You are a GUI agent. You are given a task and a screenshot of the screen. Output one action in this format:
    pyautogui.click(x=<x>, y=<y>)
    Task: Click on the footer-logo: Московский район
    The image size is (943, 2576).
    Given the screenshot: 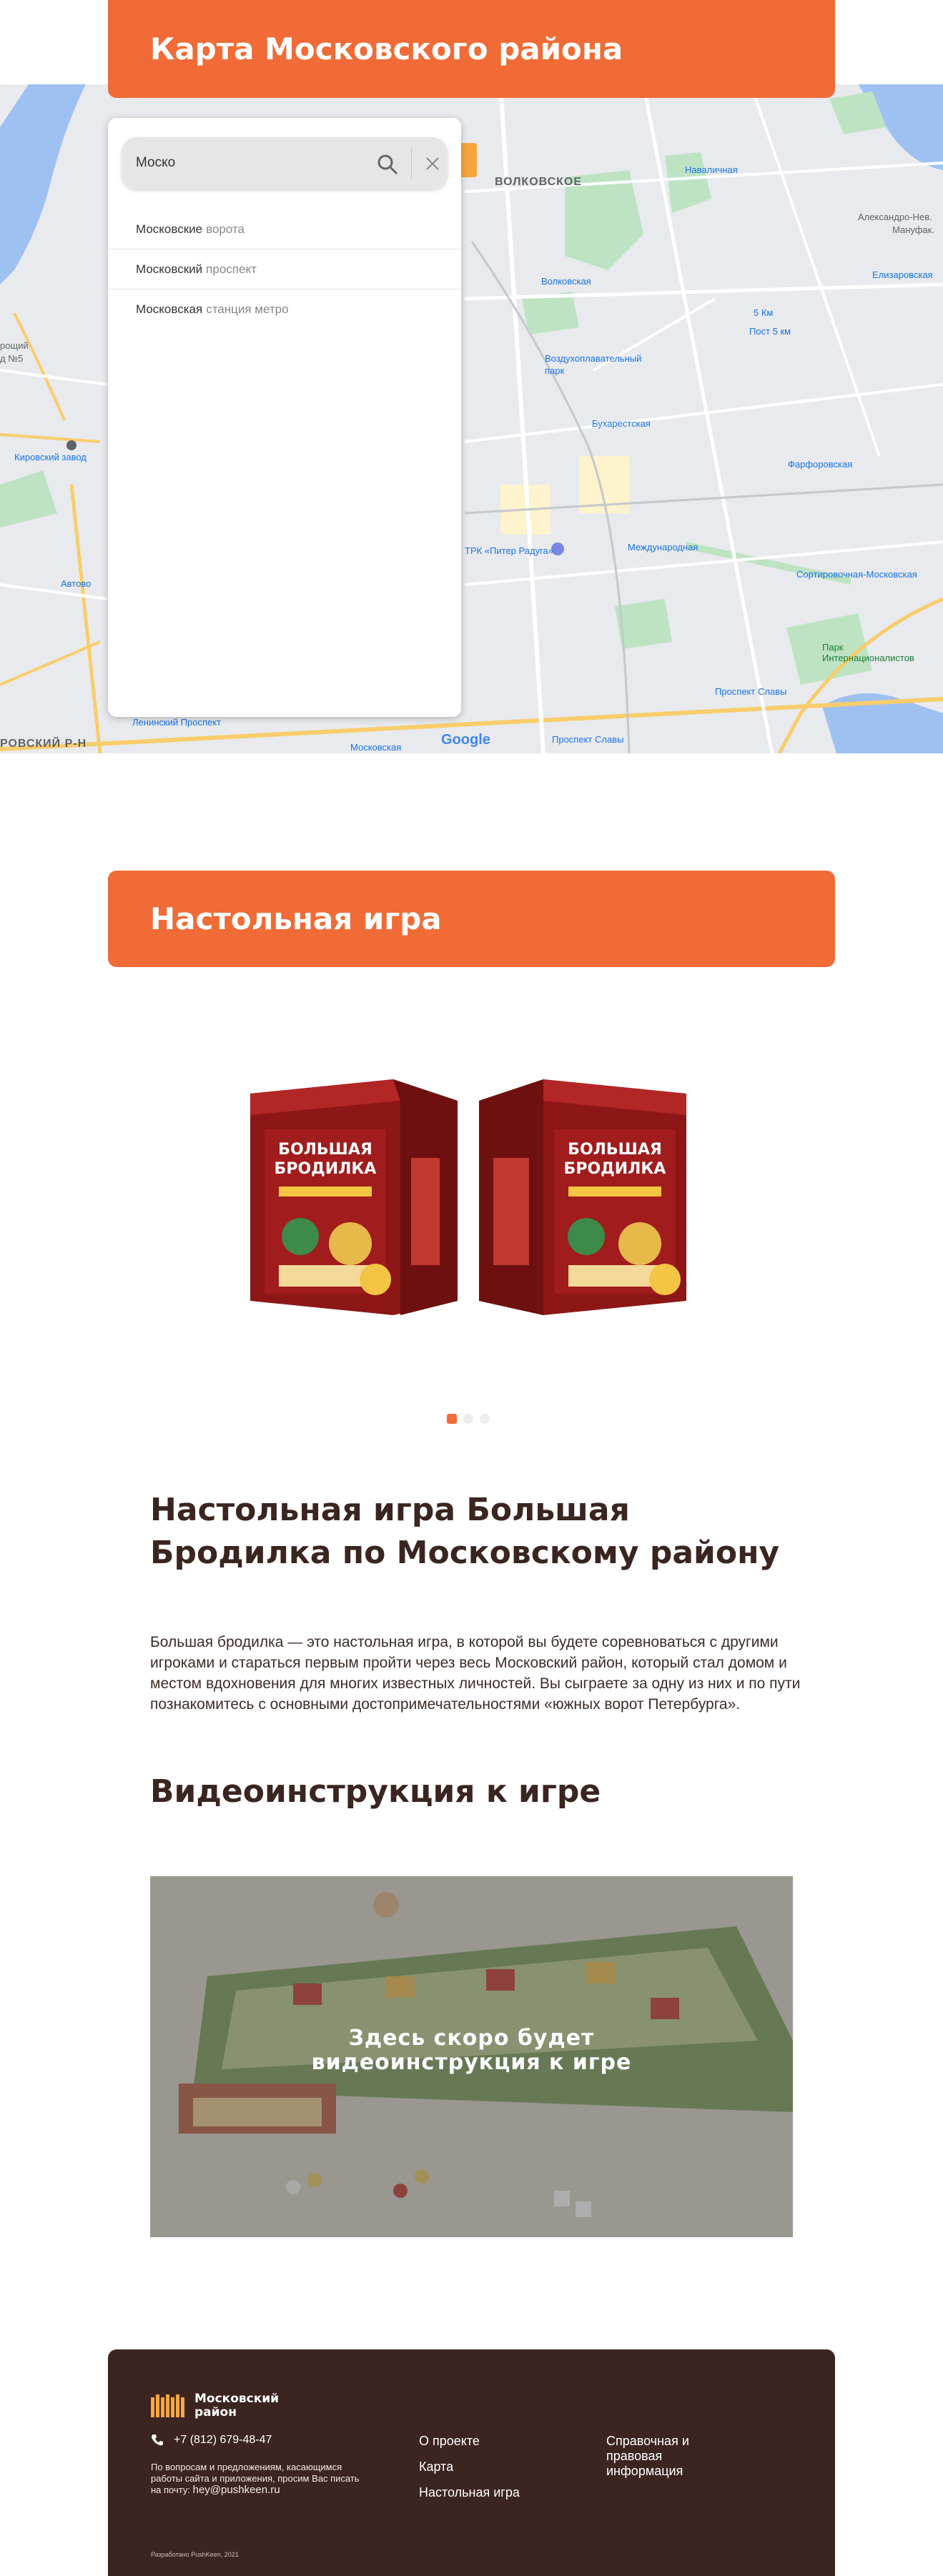 What is the action you would take?
    pyautogui.click(x=215, y=2406)
    